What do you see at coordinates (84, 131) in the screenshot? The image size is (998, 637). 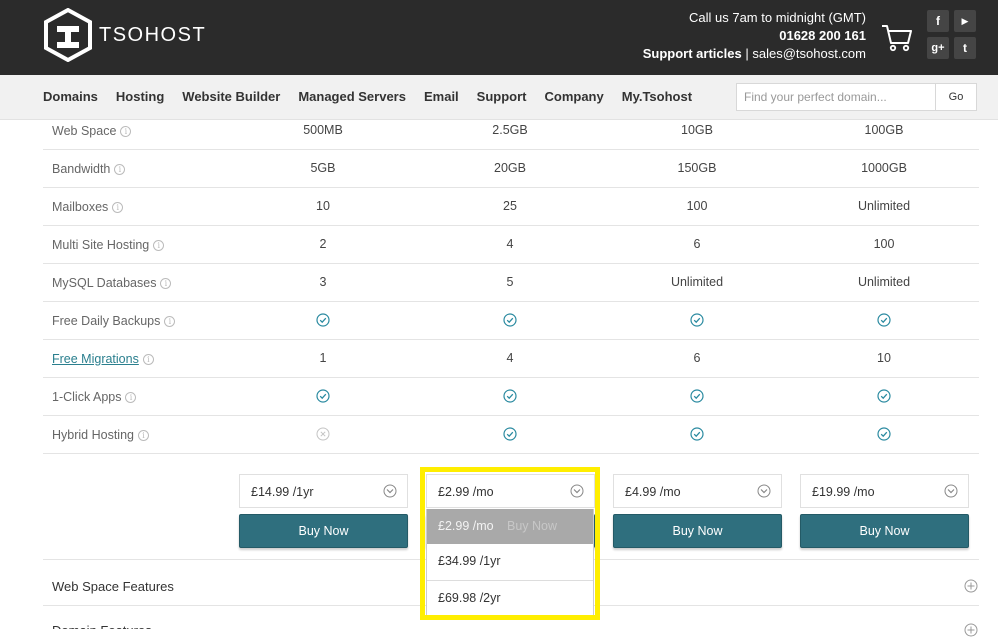 I see `row-label-text: Web Space` at bounding box center [84, 131].